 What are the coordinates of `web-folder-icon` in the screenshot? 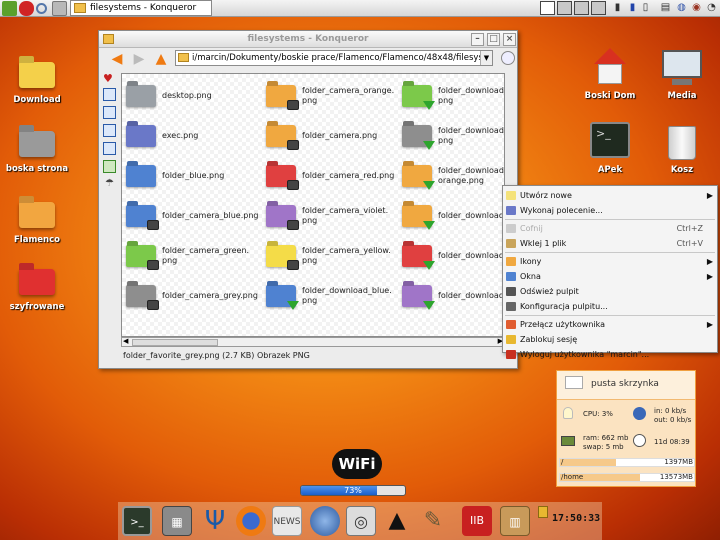 It's located at (37, 144).